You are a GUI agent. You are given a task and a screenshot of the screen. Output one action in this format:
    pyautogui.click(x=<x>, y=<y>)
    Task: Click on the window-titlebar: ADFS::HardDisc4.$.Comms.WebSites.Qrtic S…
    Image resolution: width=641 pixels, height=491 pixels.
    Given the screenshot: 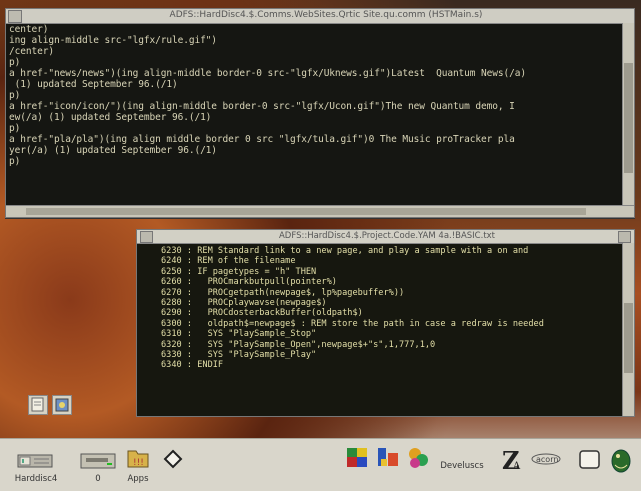 What is the action you would take?
    pyautogui.click(x=320, y=16)
    